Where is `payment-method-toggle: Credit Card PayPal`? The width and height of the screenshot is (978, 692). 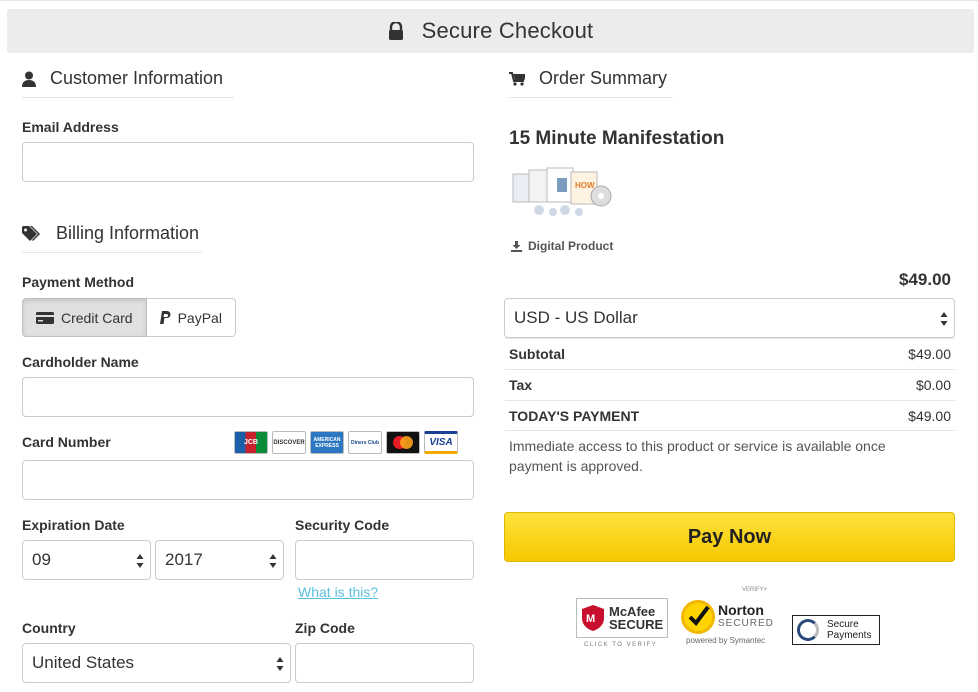
payment-method-toggle: Credit Card PayPal is located at coordinates (129, 317).